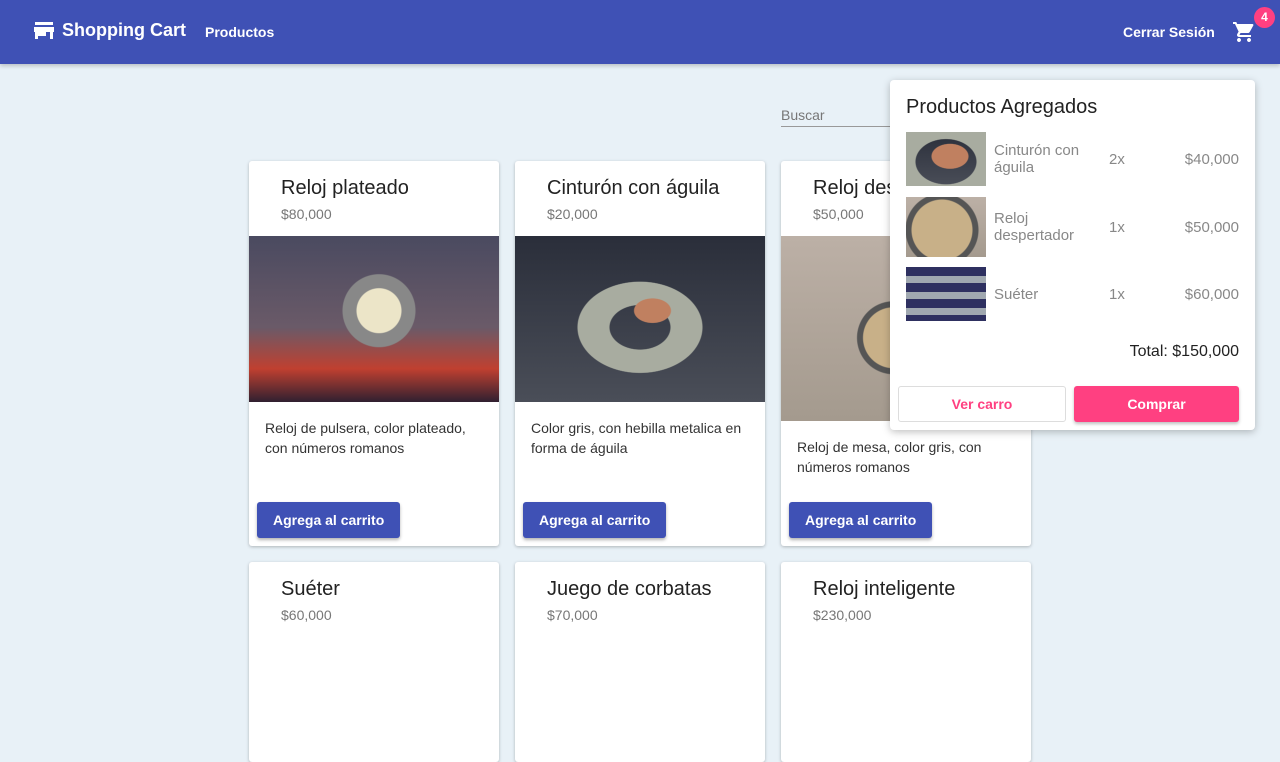  What do you see at coordinates (1211, 294) in the screenshot?
I see `cart-item-price: $60,000` at bounding box center [1211, 294].